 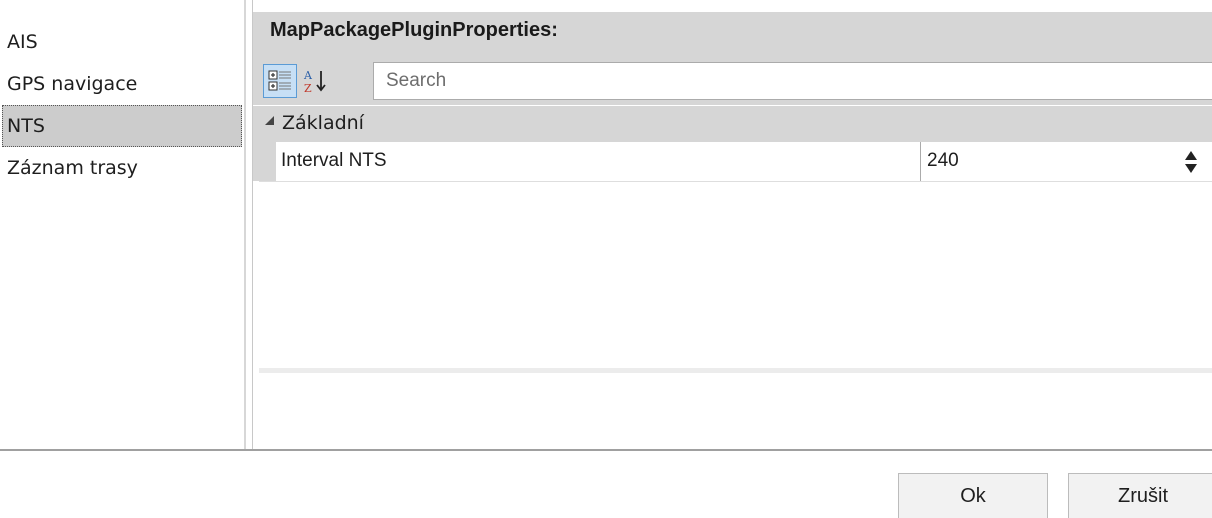 I want to click on list-item-gps-navigace: GPS navigace, so click(x=122, y=84).